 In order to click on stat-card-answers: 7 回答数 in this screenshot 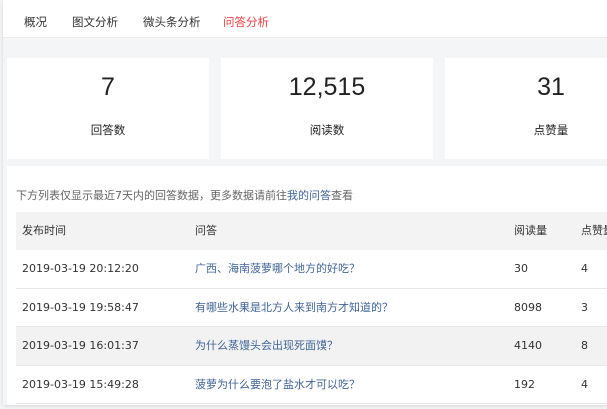, I will do `click(108, 108)`.